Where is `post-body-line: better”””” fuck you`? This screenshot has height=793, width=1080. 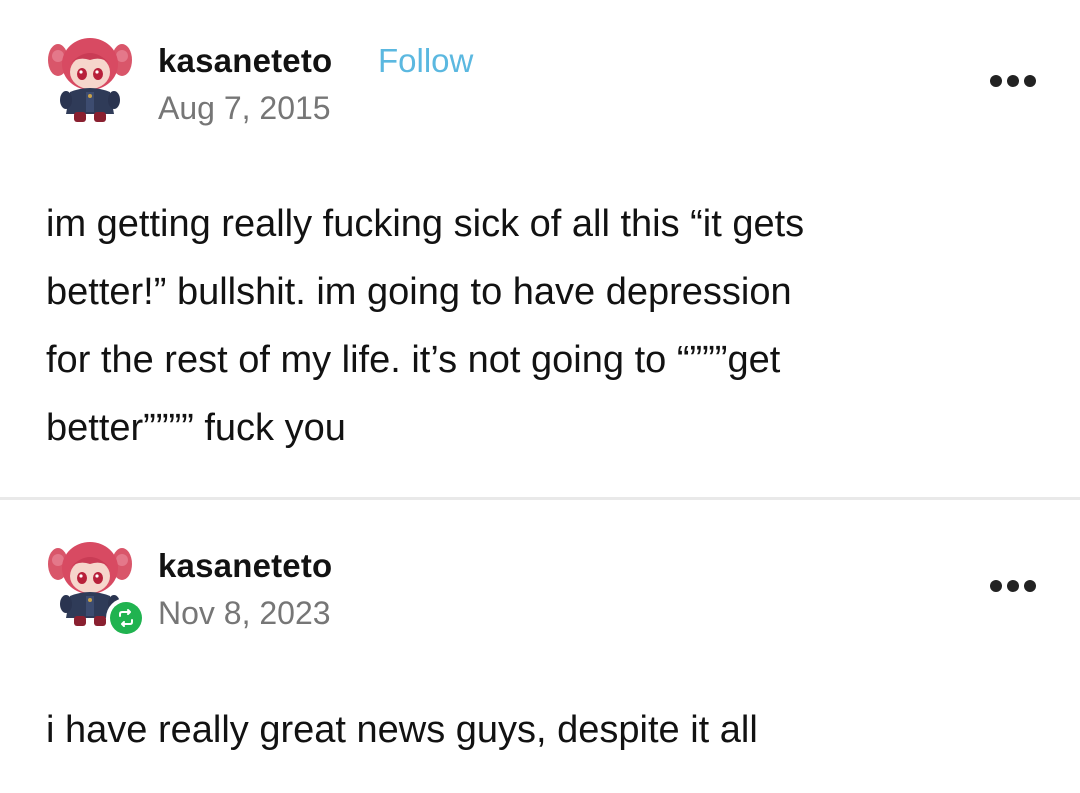
post-body-line: better”””” fuck you is located at coordinates (196, 428).